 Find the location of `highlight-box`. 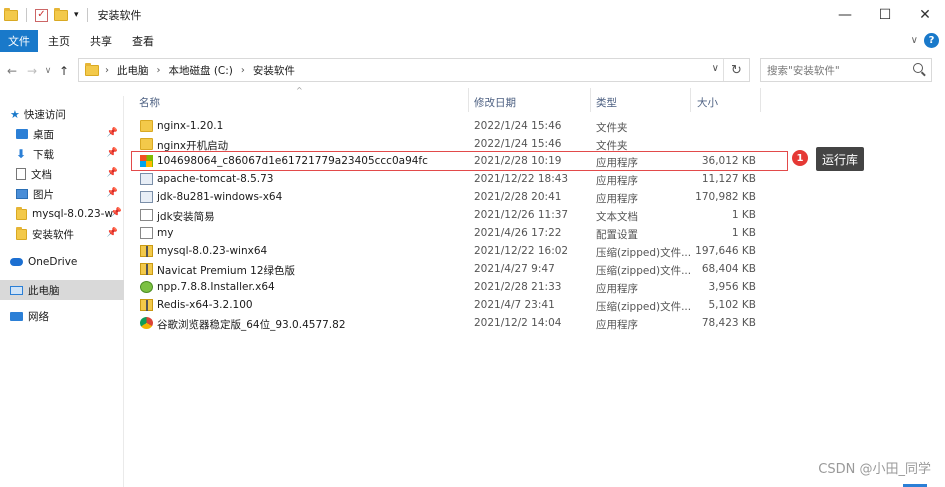

highlight-box is located at coordinates (459, 161).